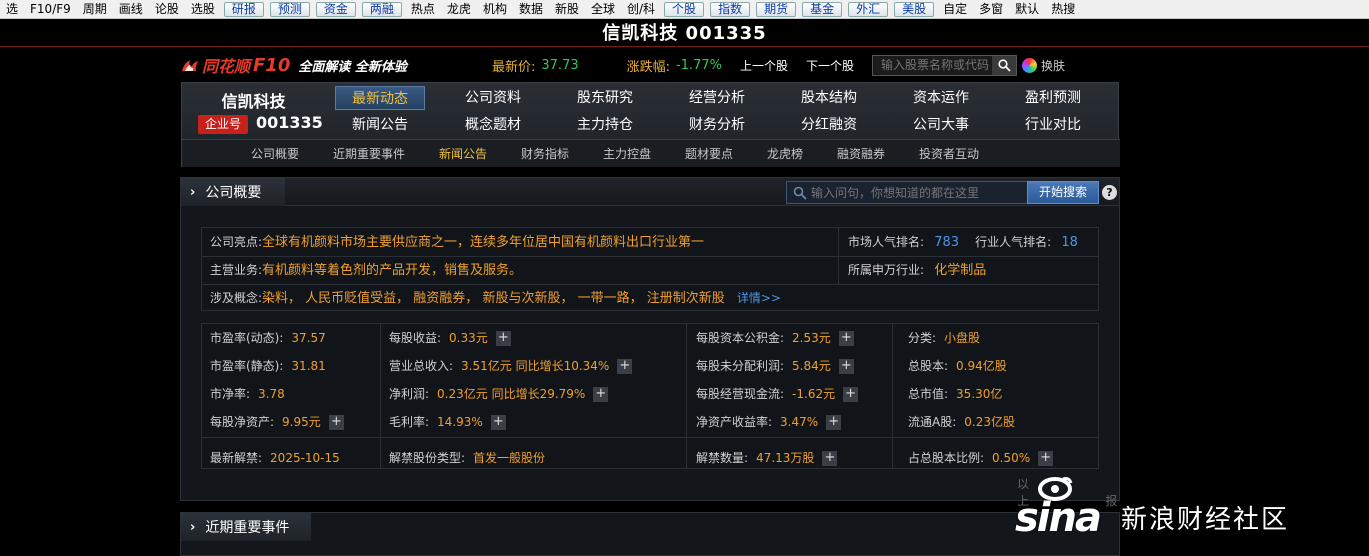 The height and width of the screenshot is (556, 1369). I want to click on metric-value: 2025-10-15, so click(305, 458).